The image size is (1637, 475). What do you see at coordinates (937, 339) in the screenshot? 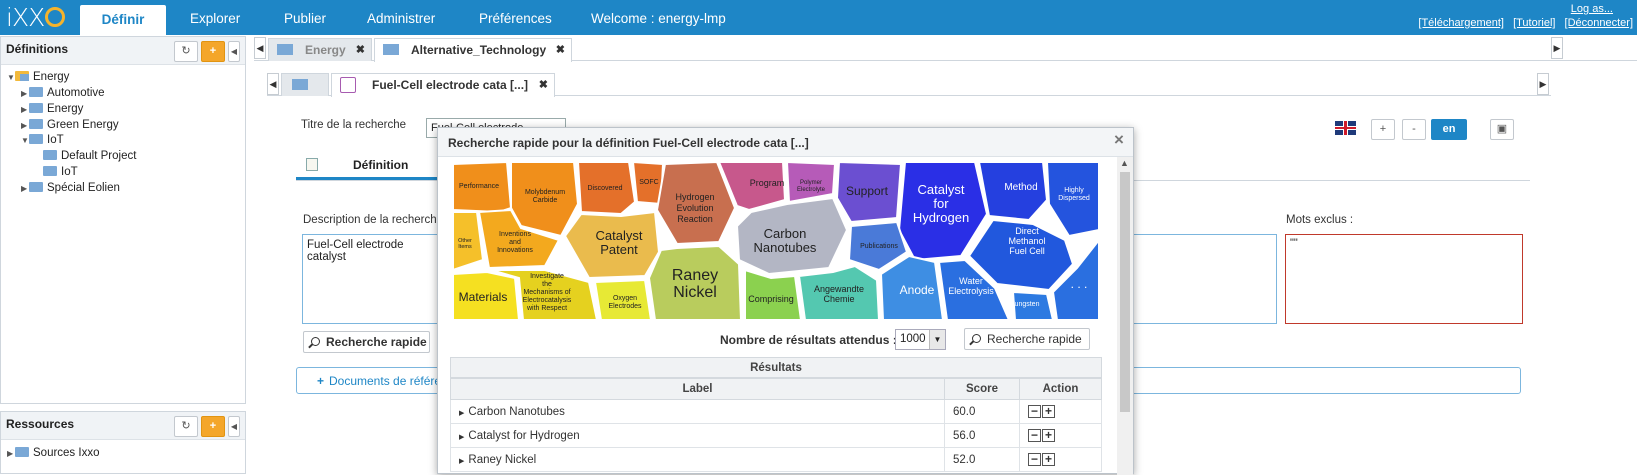
I see `dropdown-arrow-icon: ▼` at bounding box center [937, 339].